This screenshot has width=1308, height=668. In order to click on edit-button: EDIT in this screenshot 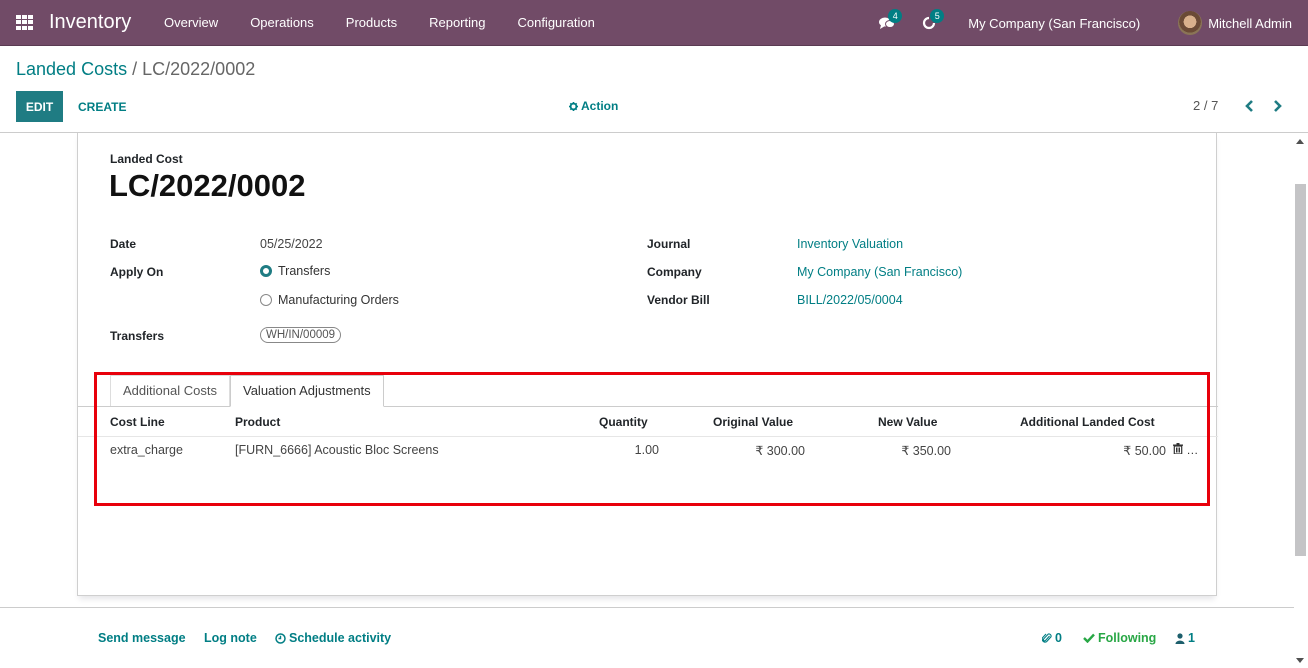, I will do `click(39, 106)`.